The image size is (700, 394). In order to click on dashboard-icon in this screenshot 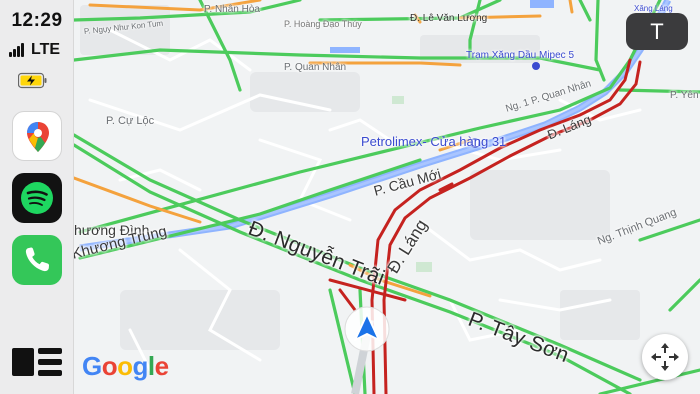, I will do `click(37, 362)`.